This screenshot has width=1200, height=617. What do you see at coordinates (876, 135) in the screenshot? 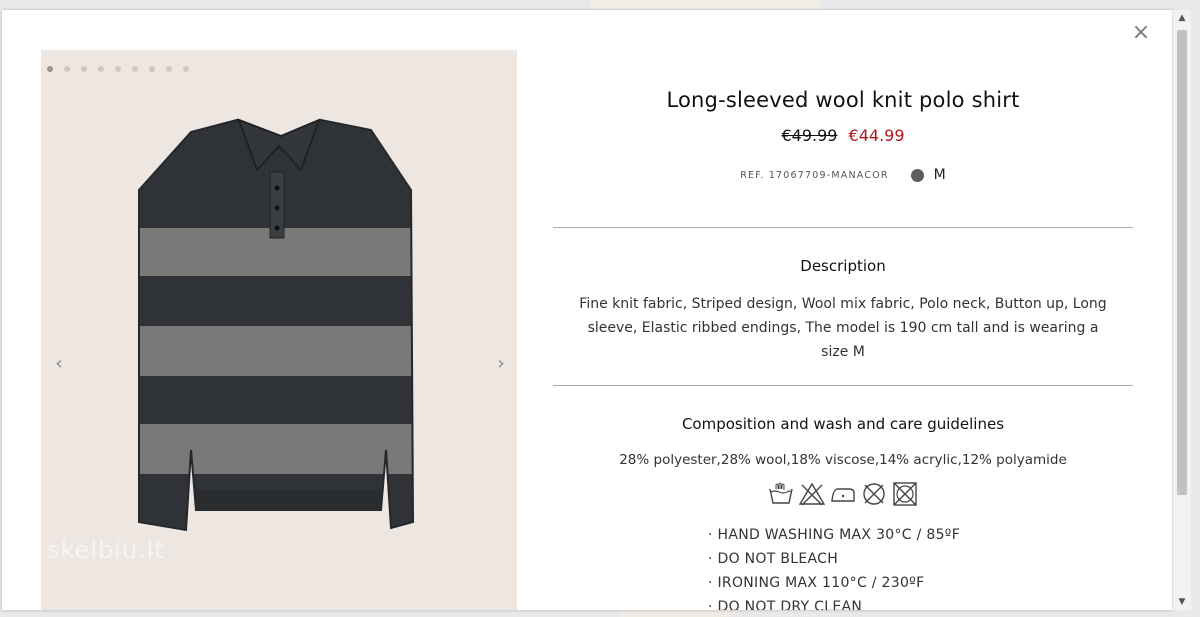
I see `sale-price: €44.99` at bounding box center [876, 135].